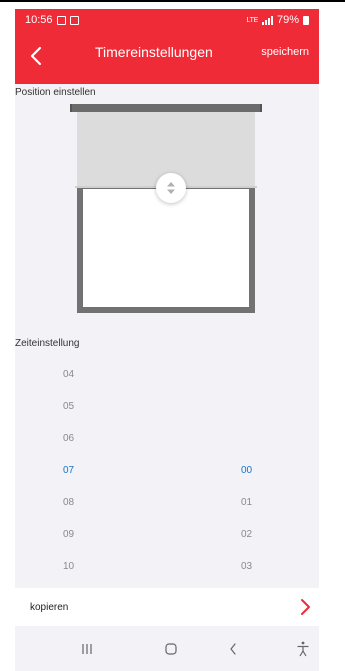 The width and height of the screenshot is (345, 671). I want to click on time-setting-label: Zeiteinstellung, so click(47, 343).